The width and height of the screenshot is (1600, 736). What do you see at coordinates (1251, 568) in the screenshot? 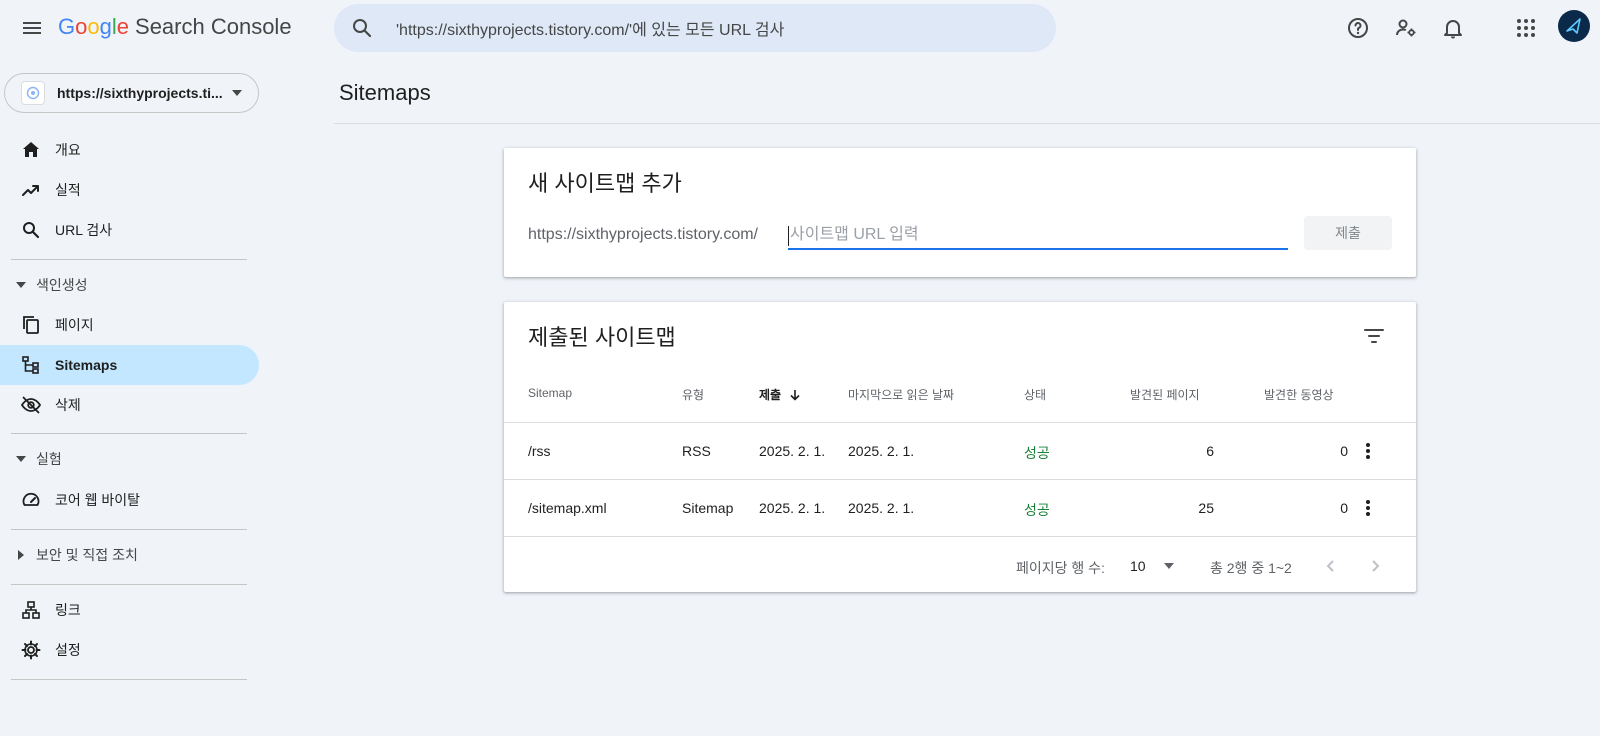
I see `pagination-range: 총 2행 중 1~2` at bounding box center [1251, 568].